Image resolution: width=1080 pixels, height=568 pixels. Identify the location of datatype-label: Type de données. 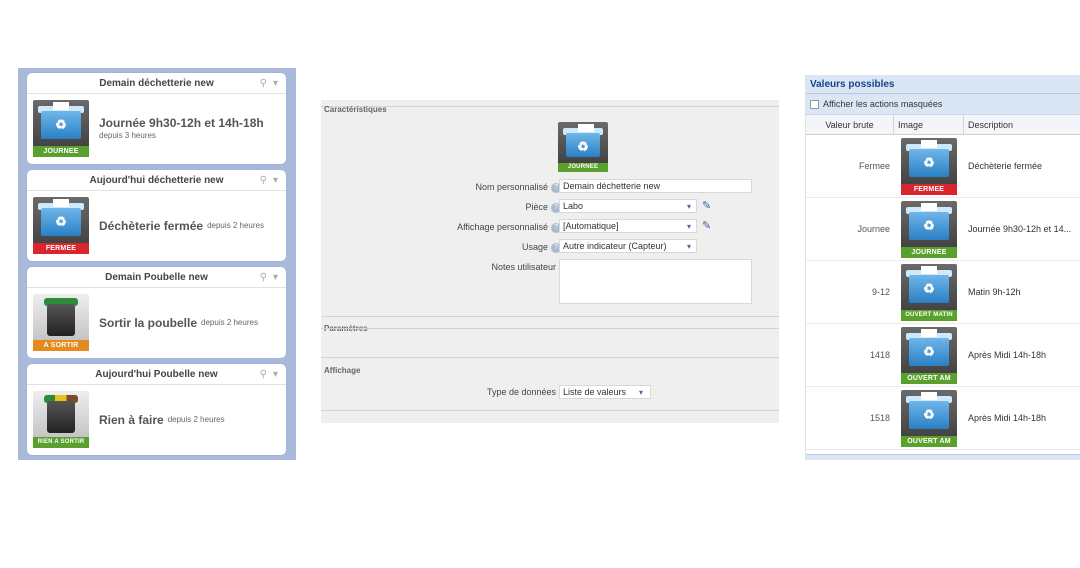
(521, 392).